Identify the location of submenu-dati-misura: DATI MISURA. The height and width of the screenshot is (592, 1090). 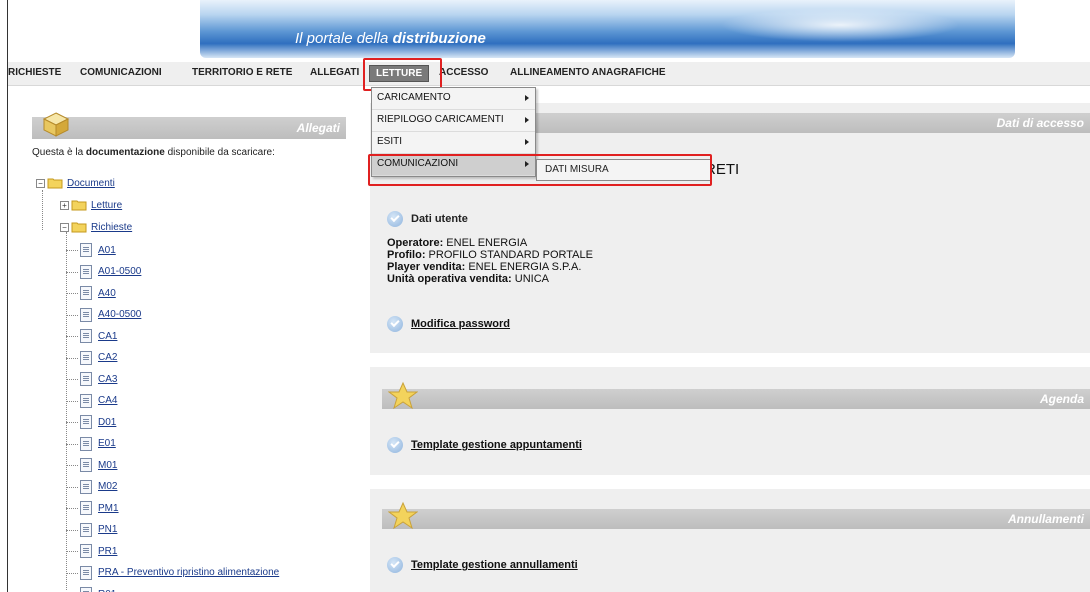
(623, 170).